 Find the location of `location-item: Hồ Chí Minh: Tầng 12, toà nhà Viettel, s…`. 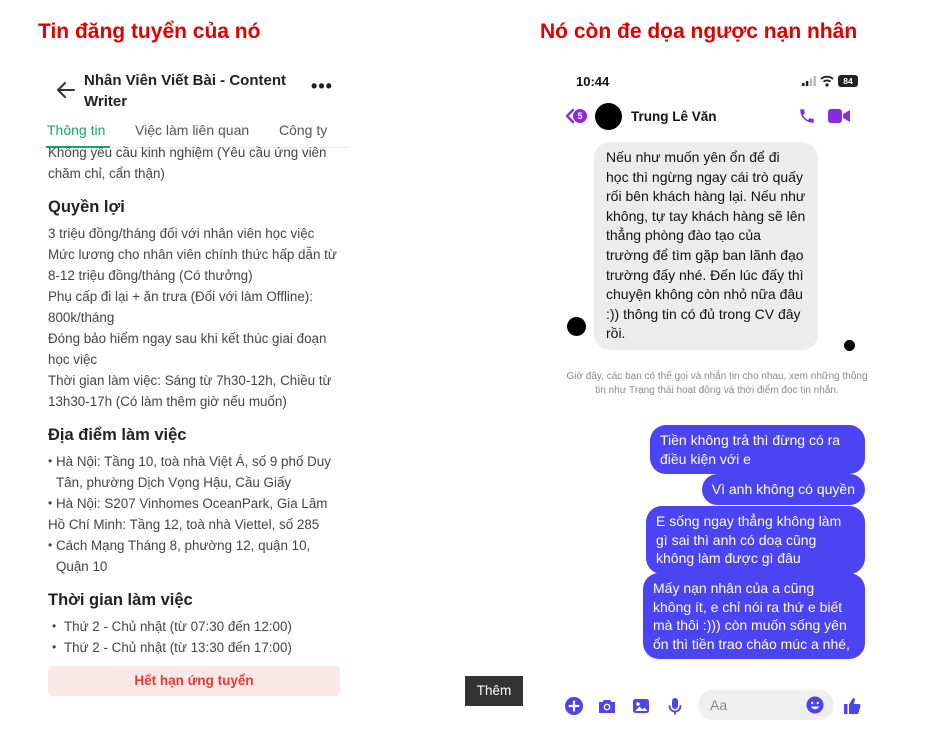

location-item: Hồ Chí Minh: Tầng 12, toà nhà Viettel, s… is located at coordinates (184, 524).